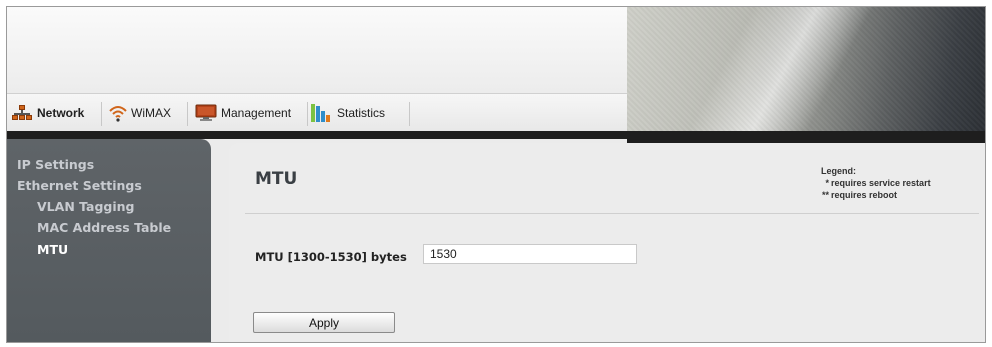 The image size is (992, 347). I want to click on wimax-signal-icon, so click(118, 113).